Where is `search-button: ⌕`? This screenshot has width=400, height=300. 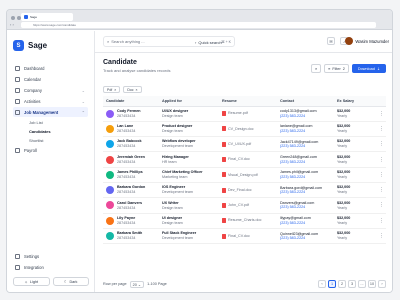 search-button: ⌕ is located at coordinates (316, 68).